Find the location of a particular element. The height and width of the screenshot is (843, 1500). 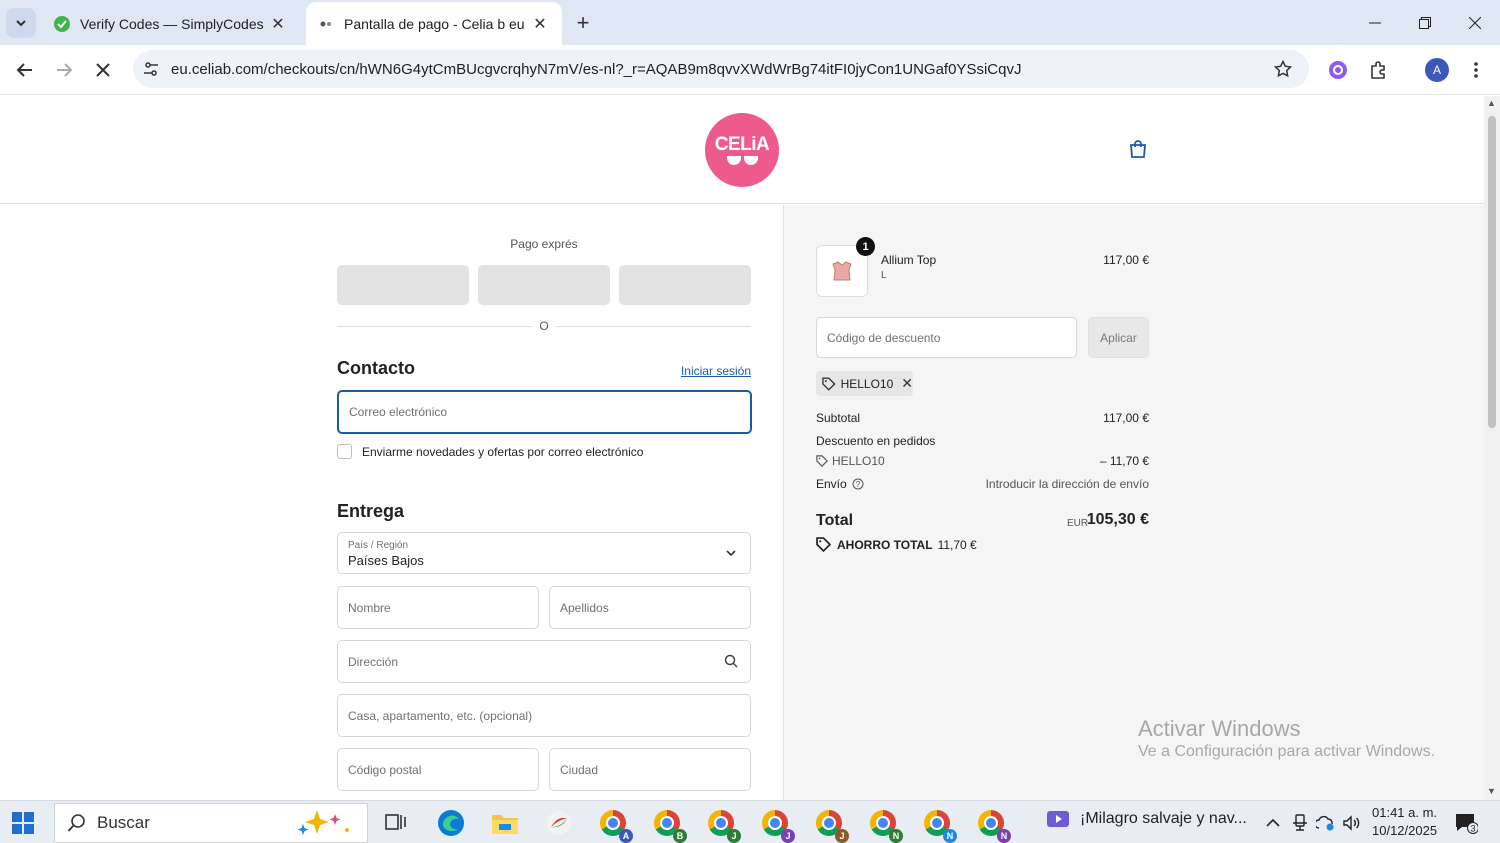

shipping-row: Envío ? is located at coordinates (840, 484).